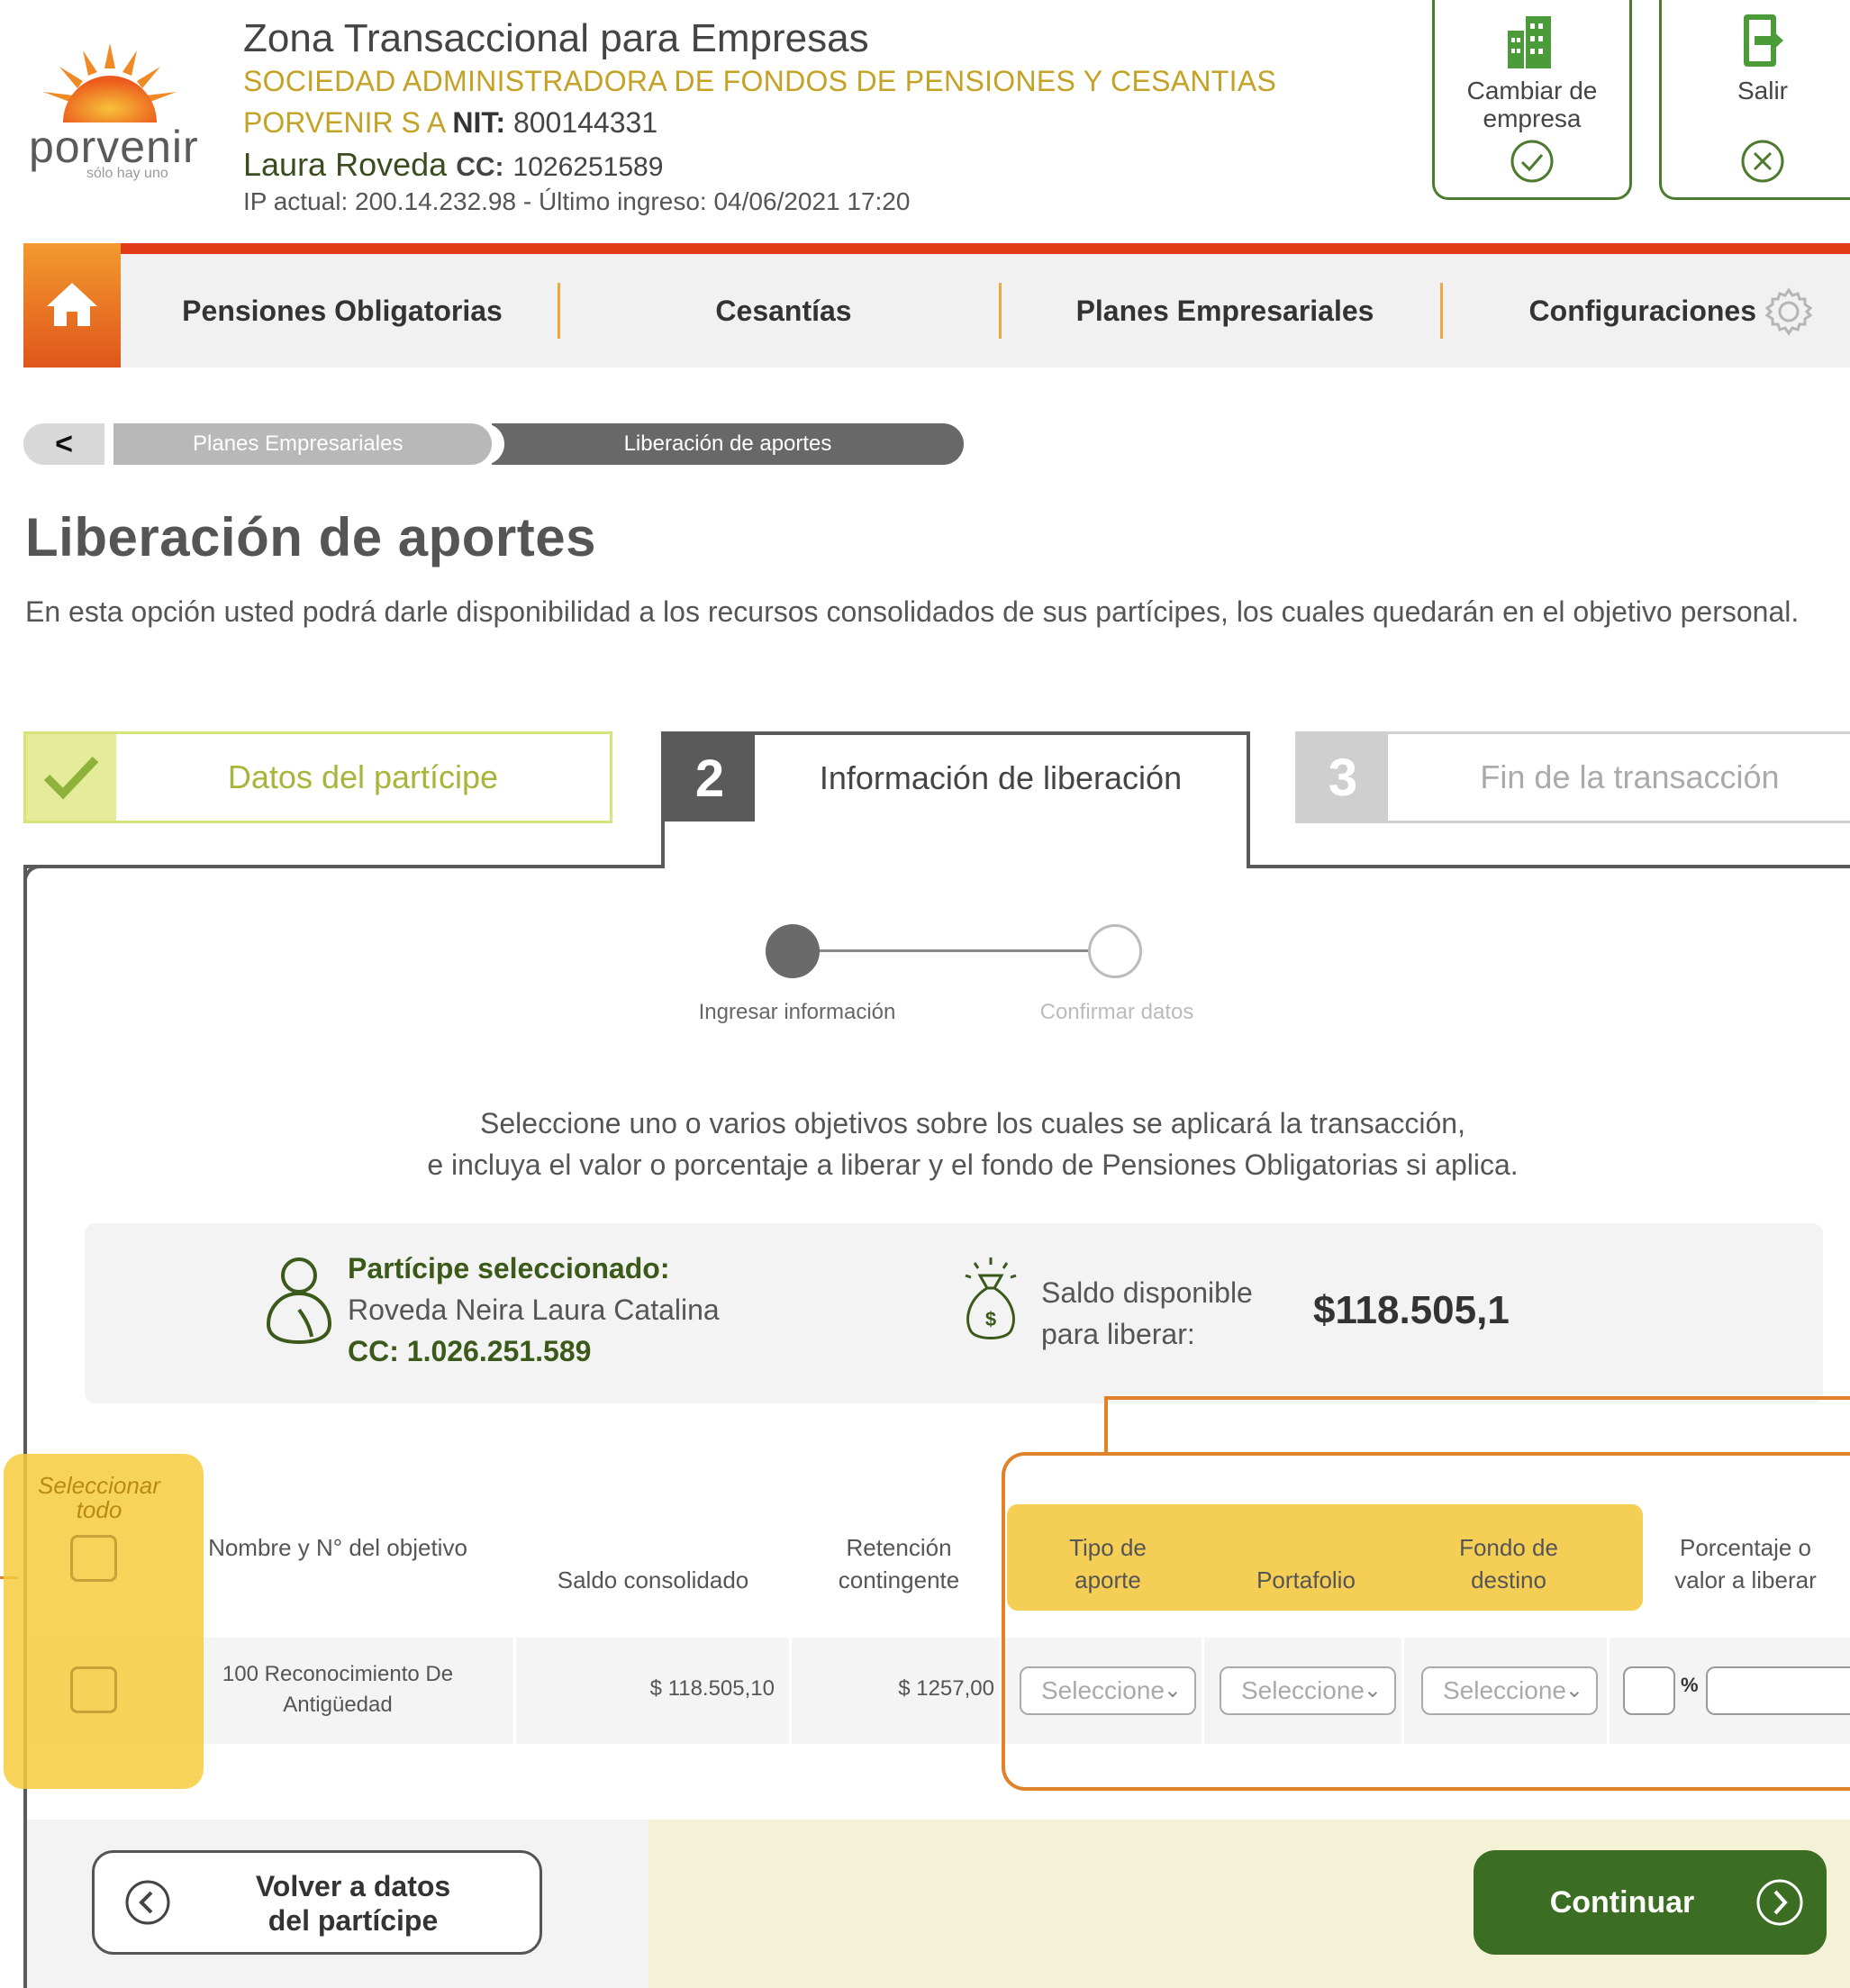 This screenshot has height=1988, width=1850. Describe the element at coordinates (1103, 1690) in the screenshot. I see `tipo-aporte-value: Seleccione` at that location.